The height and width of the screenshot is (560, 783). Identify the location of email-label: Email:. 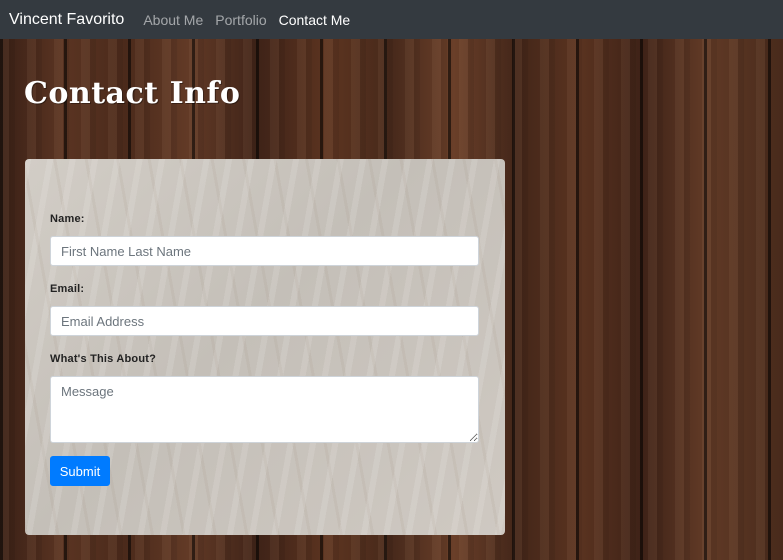
(67, 289).